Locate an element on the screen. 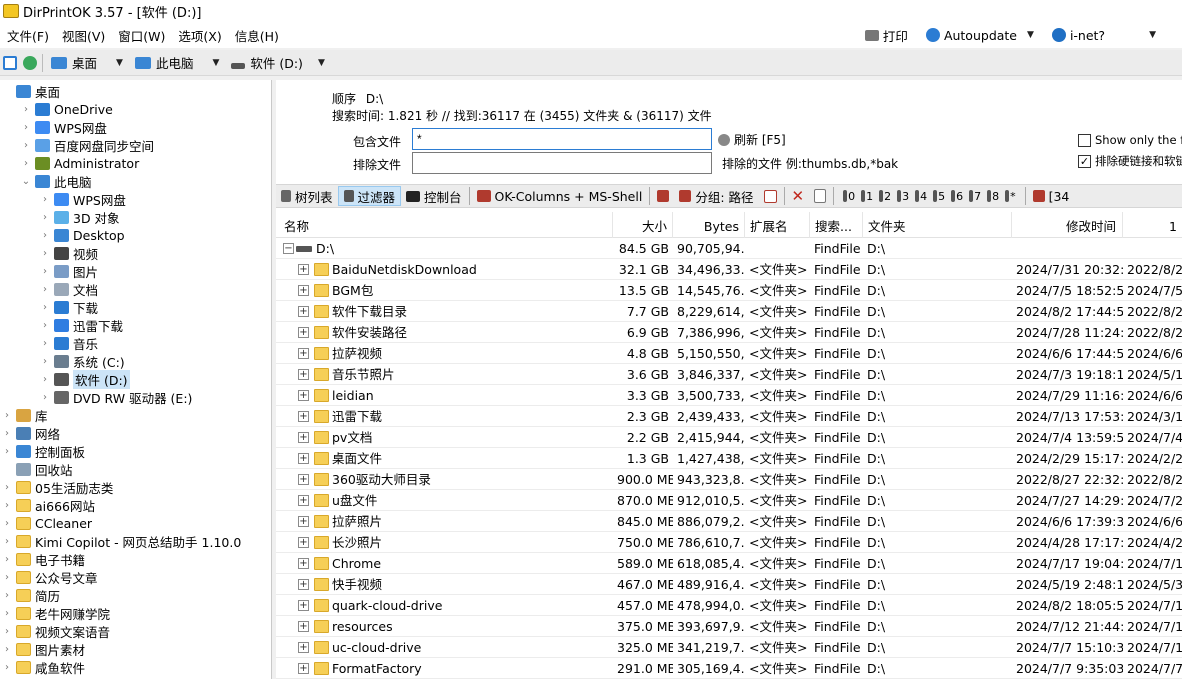  menu-options: 选项(X) is located at coordinates (199, 35).